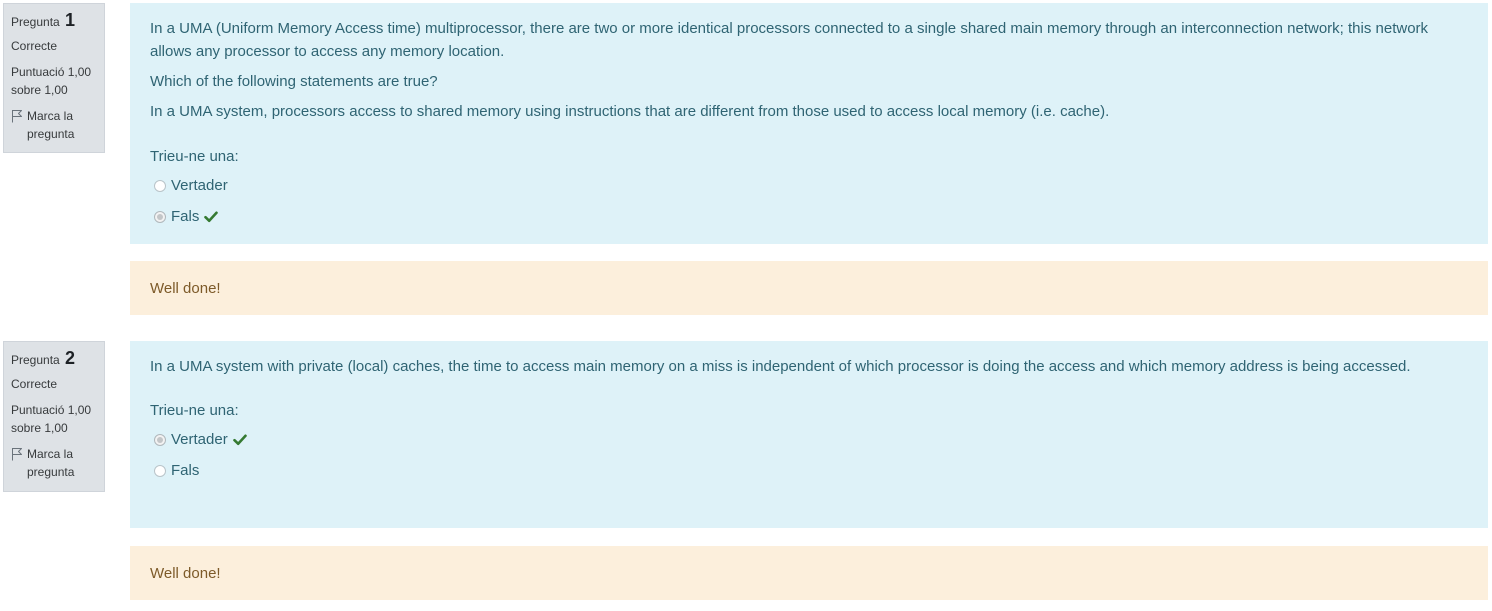  I want to click on question-number: 1, so click(70, 20).